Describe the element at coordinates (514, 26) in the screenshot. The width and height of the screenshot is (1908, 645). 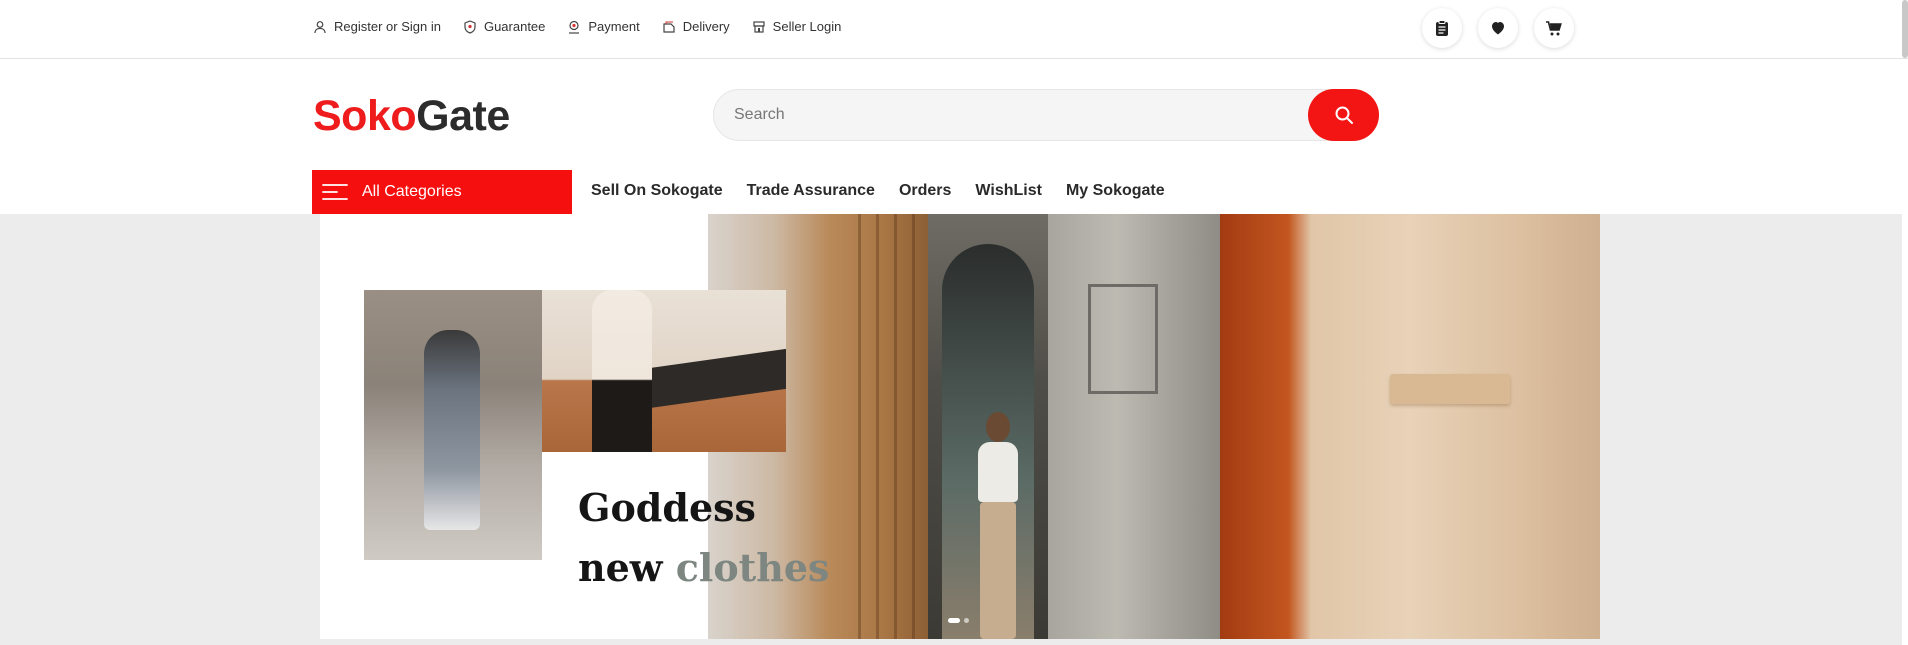
I see `guarantee-label: Guarantee` at that location.